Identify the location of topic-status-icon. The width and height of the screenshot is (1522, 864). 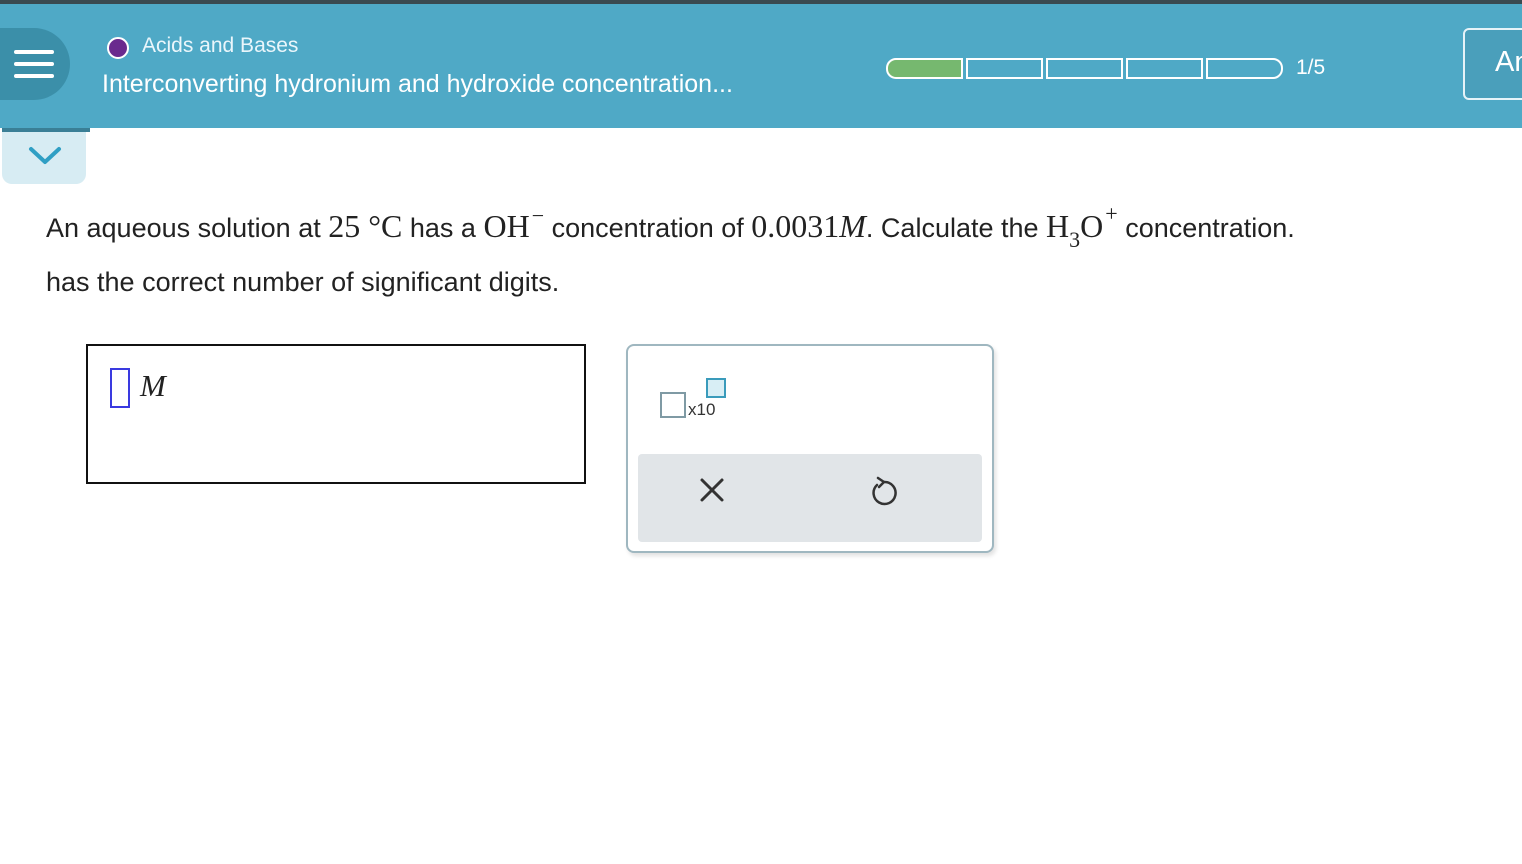
(118, 48).